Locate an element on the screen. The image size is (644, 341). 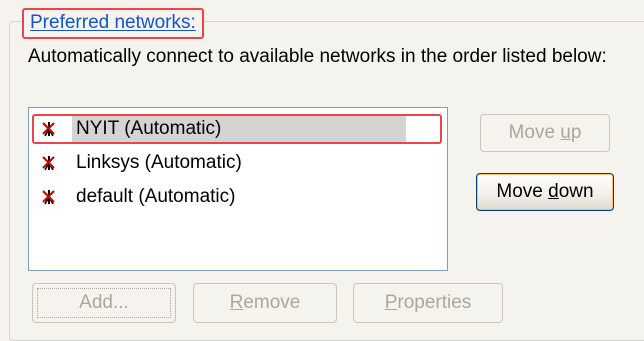
properties-button: Properties is located at coordinates (428, 303).